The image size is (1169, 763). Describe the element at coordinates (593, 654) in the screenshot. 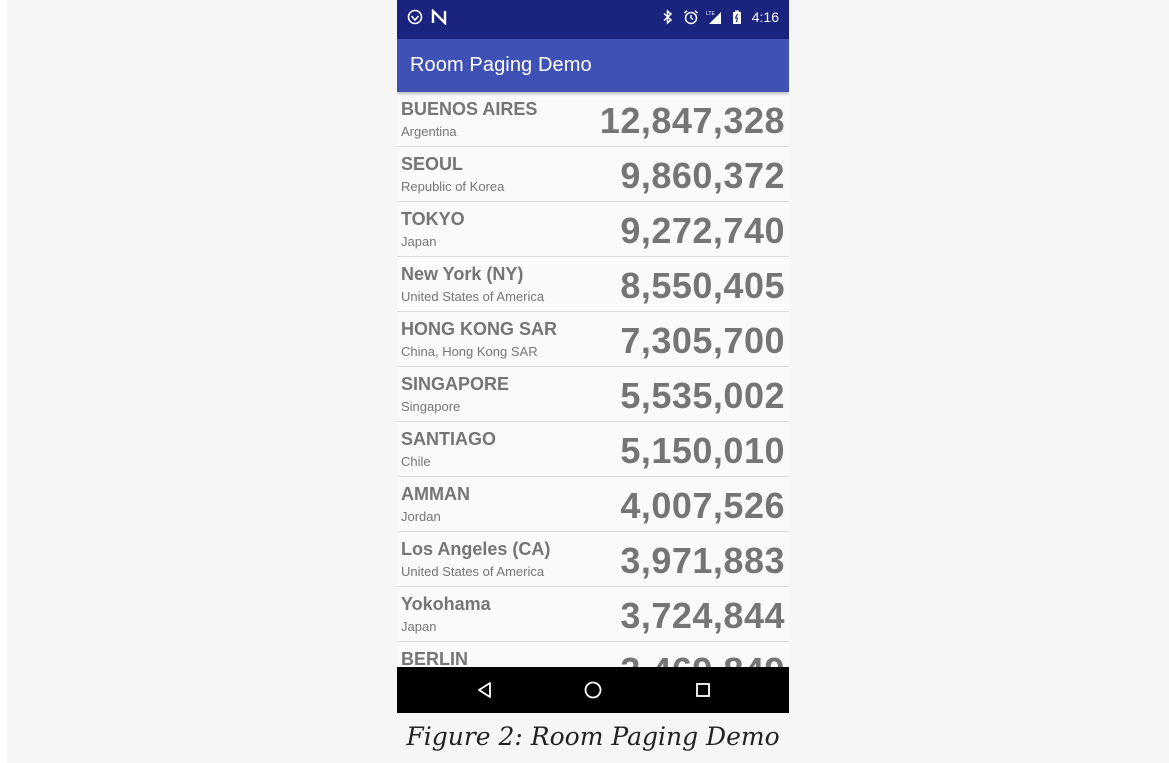

I see `list-item: BERLIN 3,469,849` at that location.